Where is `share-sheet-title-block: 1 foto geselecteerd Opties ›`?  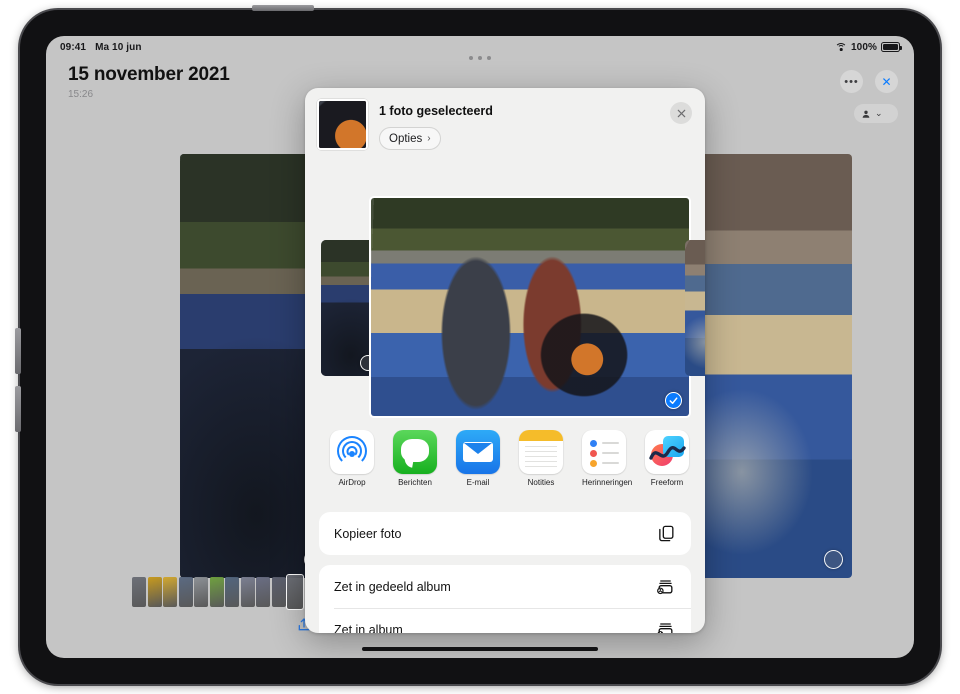 share-sheet-title-block: 1 foto geselecteerd Opties › is located at coordinates (436, 127).